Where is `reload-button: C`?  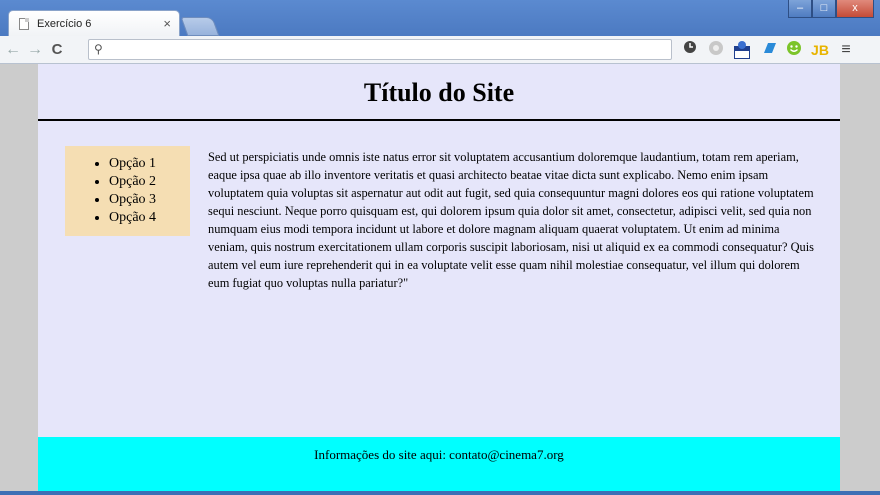 reload-button: C is located at coordinates (57, 49).